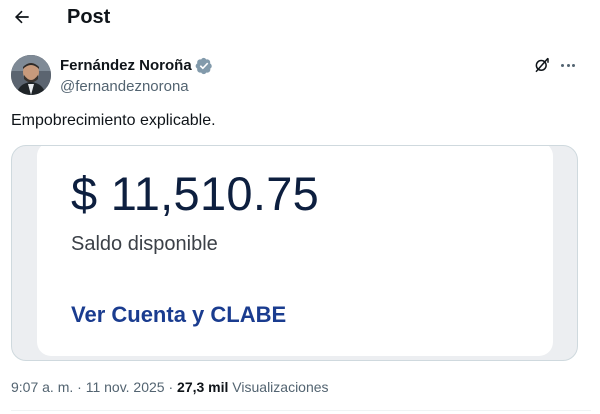  What do you see at coordinates (569, 65) in the screenshot?
I see `more-options-button` at bounding box center [569, 65].